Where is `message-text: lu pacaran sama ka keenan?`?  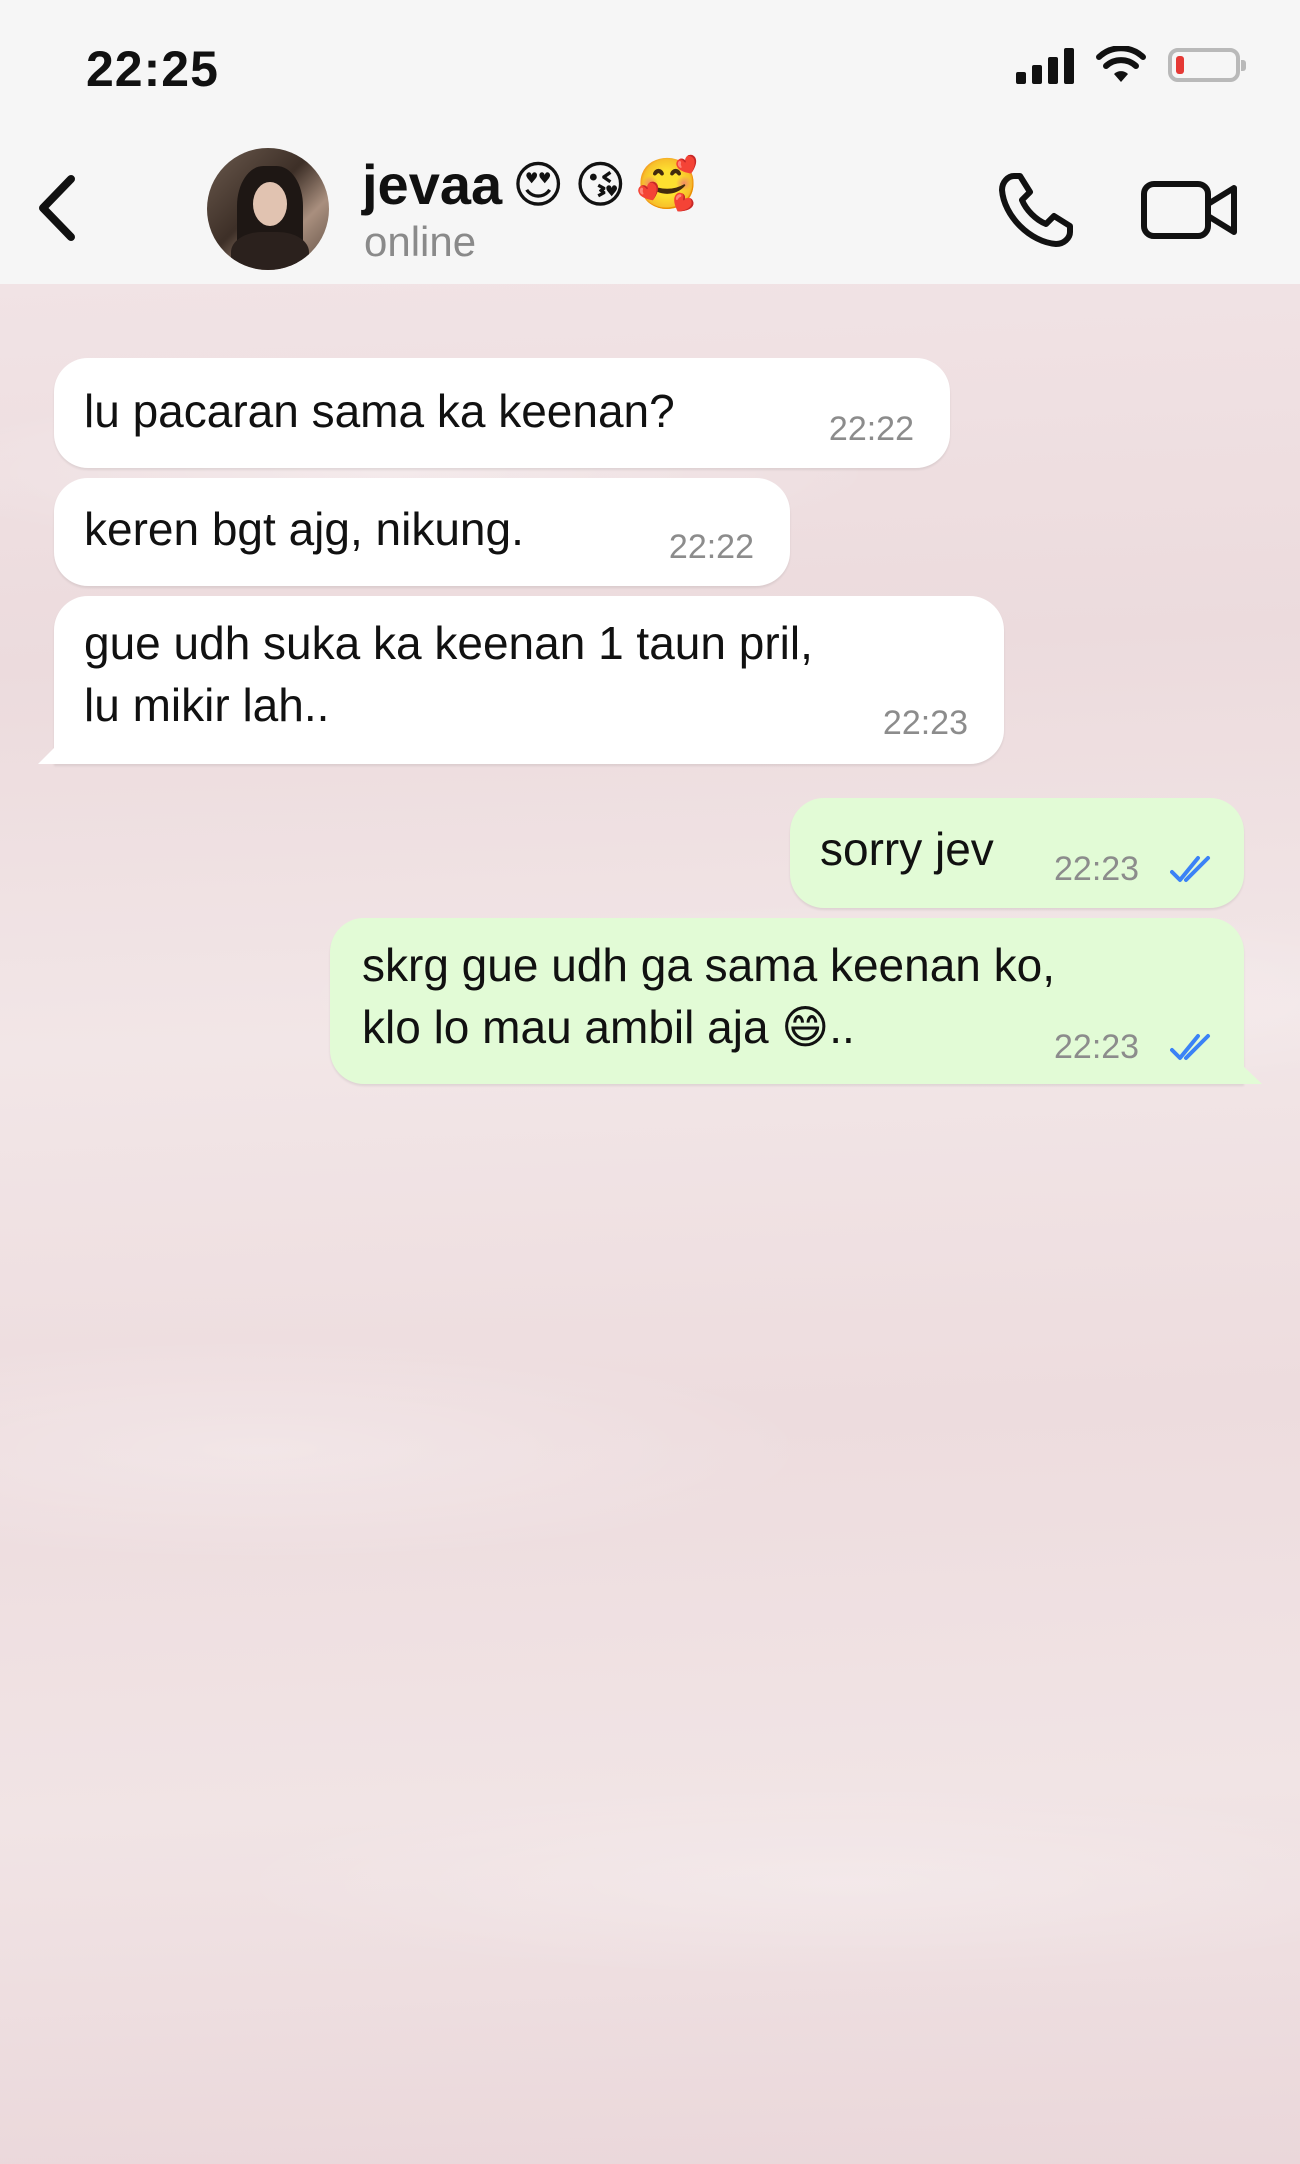 message-text: lu pacaran sama ka keenan? is located at coordinates (379, 411).